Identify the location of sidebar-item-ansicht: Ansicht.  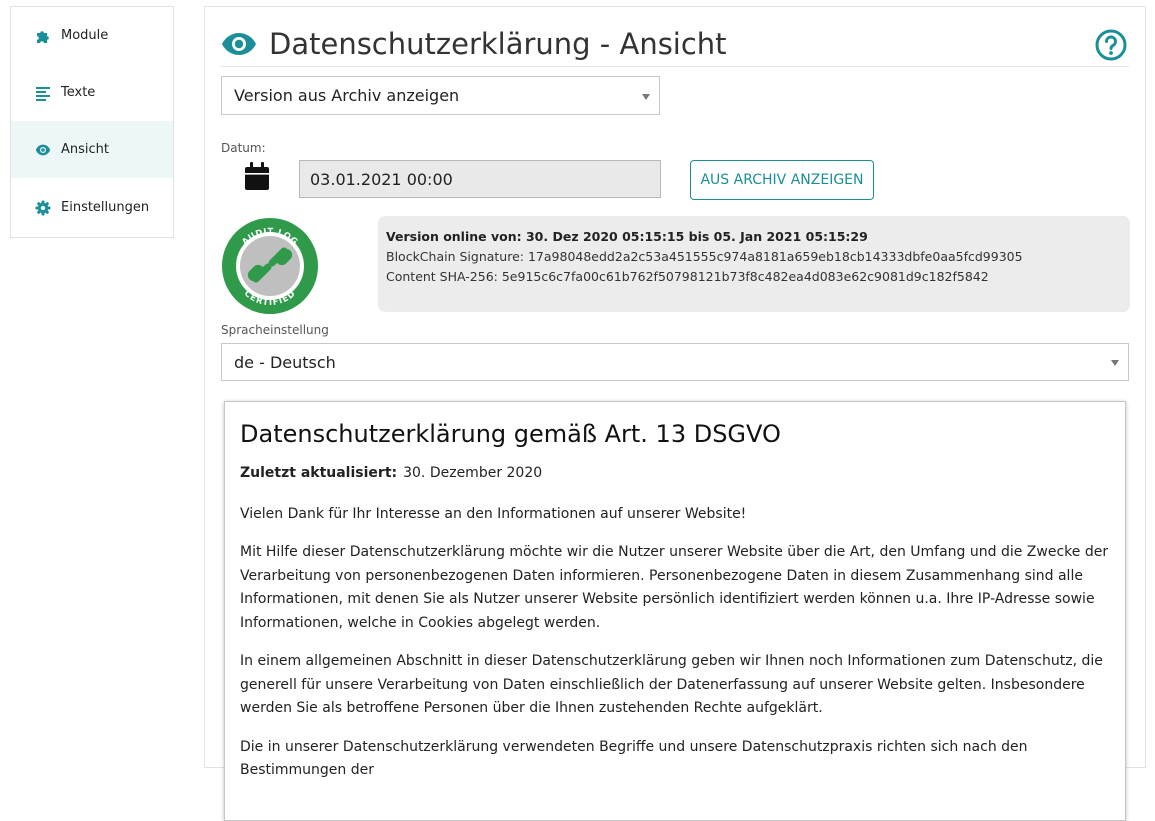
(92, 149).